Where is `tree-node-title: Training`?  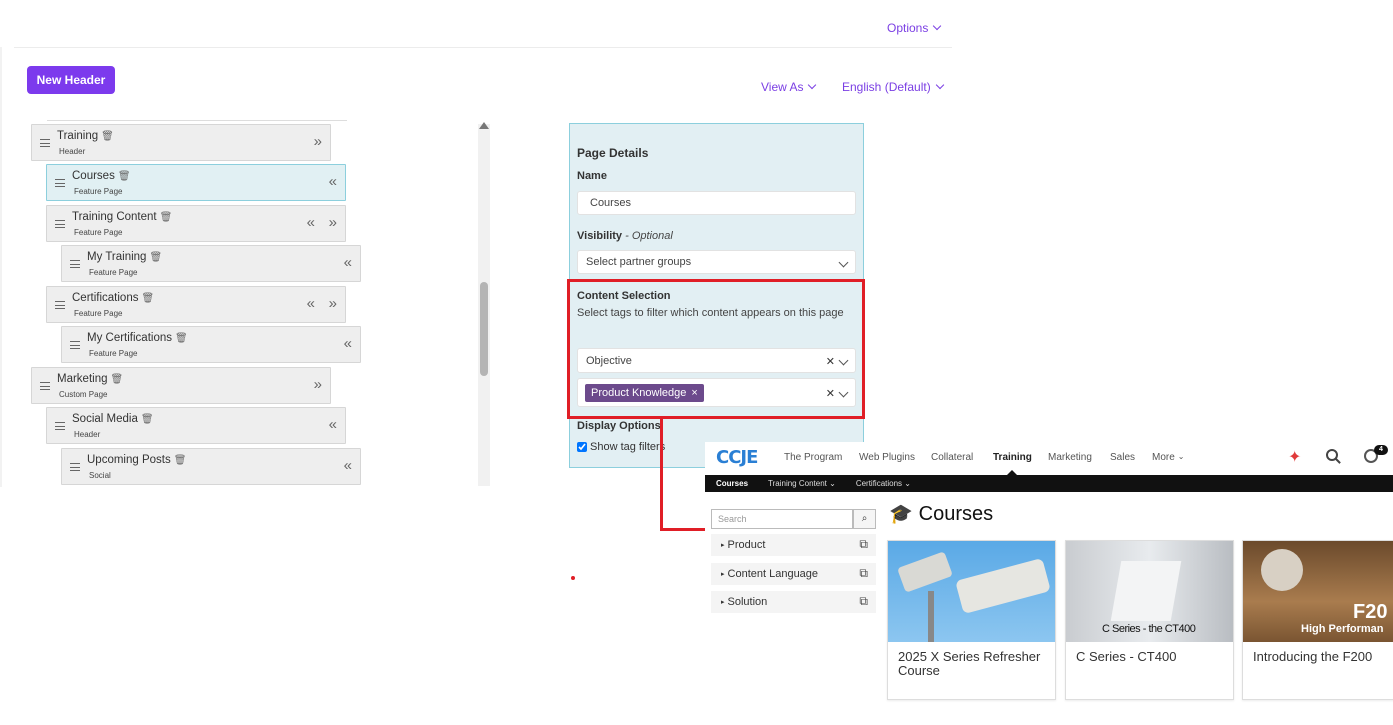 tree-node-title: Training is located at coordinates (78, 136).